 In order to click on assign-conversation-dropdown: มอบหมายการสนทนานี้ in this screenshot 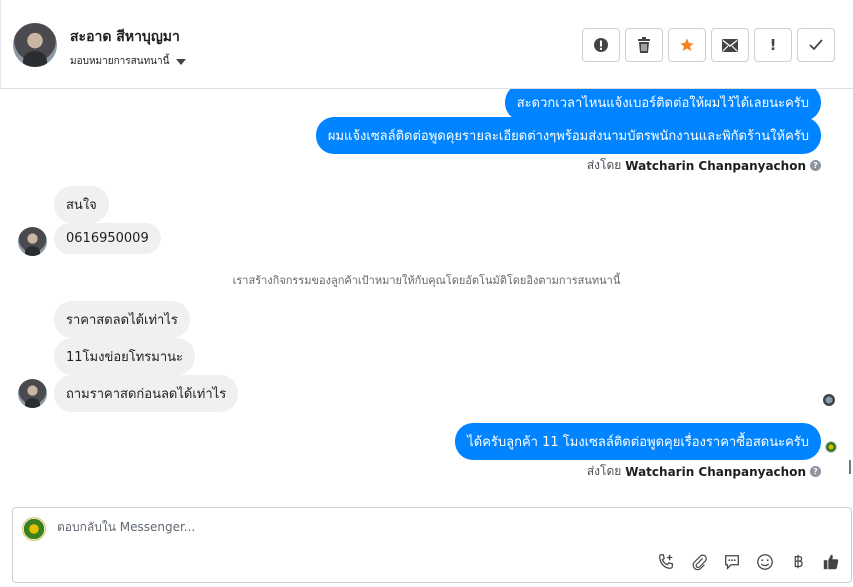, I will do `click(128, 61)`.